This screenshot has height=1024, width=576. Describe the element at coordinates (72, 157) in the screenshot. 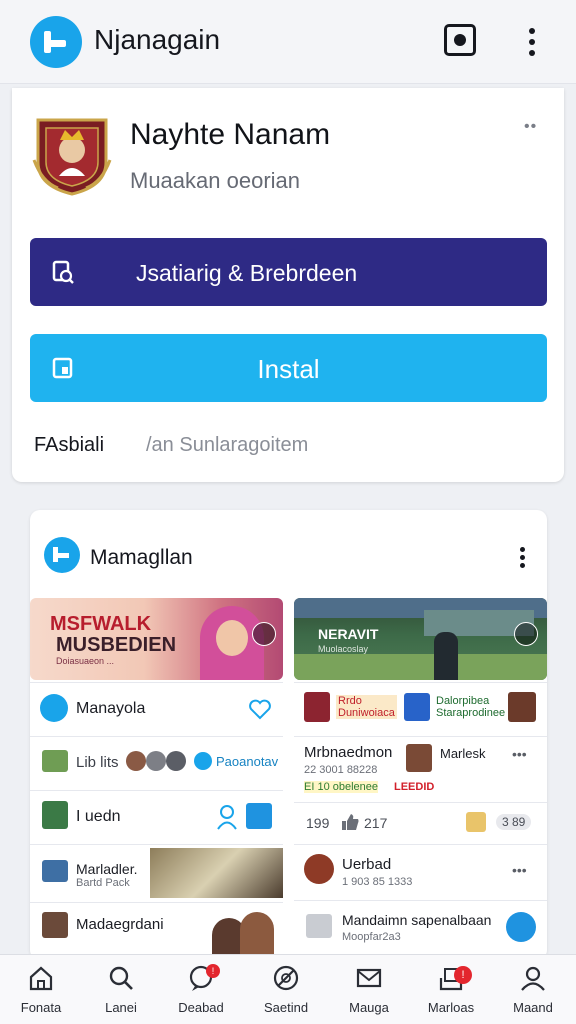

I see `app-emblem-icon` at that location.